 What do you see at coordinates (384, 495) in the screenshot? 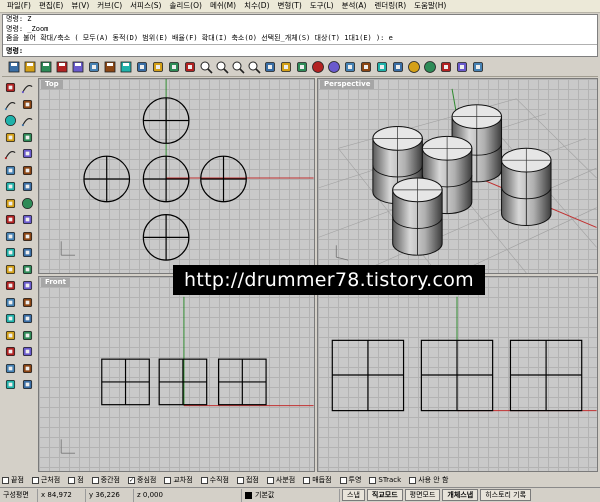
I see `status-toggle-button: 직교모드` at bounding box center [384, 495].